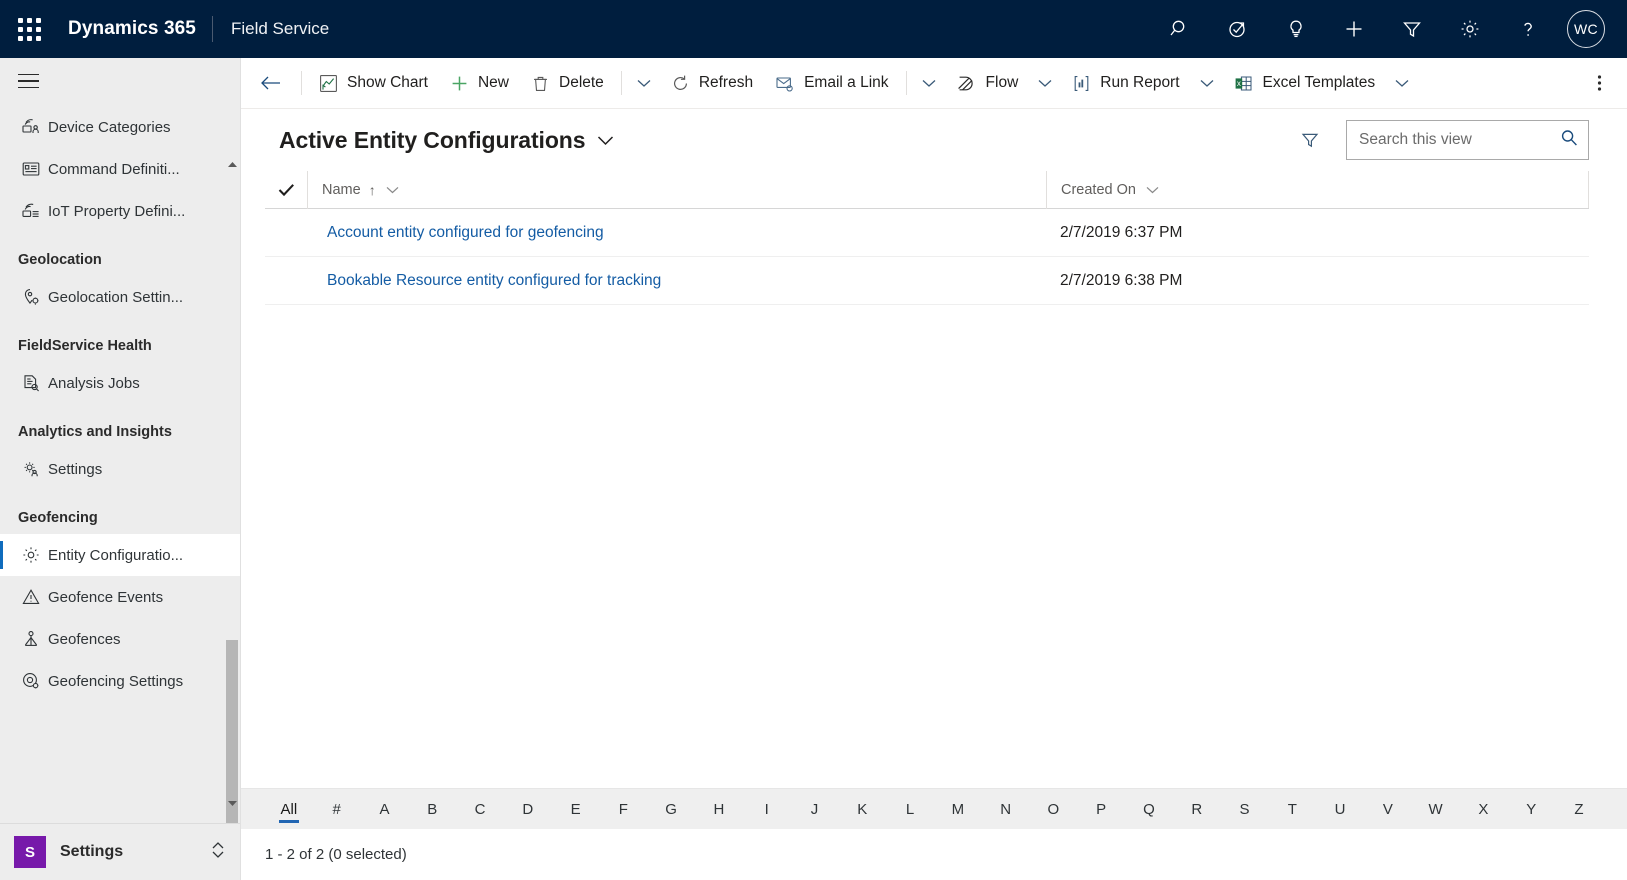 This screenshot has height=880, width=1627. Describe the element at coordinates (120, 597) in the screenshot. I see `sidebar-item-geofence-events: Geofence Events` at that location.